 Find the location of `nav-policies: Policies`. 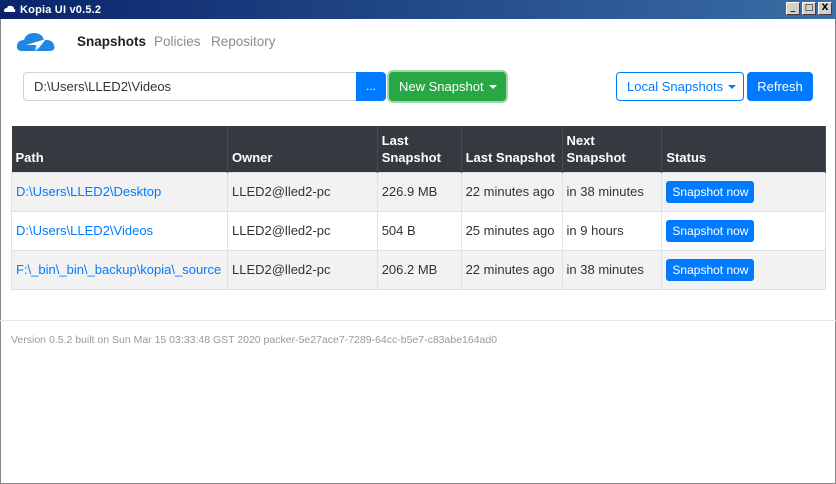

nav-policies: Policies is located at coordinates (177, 41).